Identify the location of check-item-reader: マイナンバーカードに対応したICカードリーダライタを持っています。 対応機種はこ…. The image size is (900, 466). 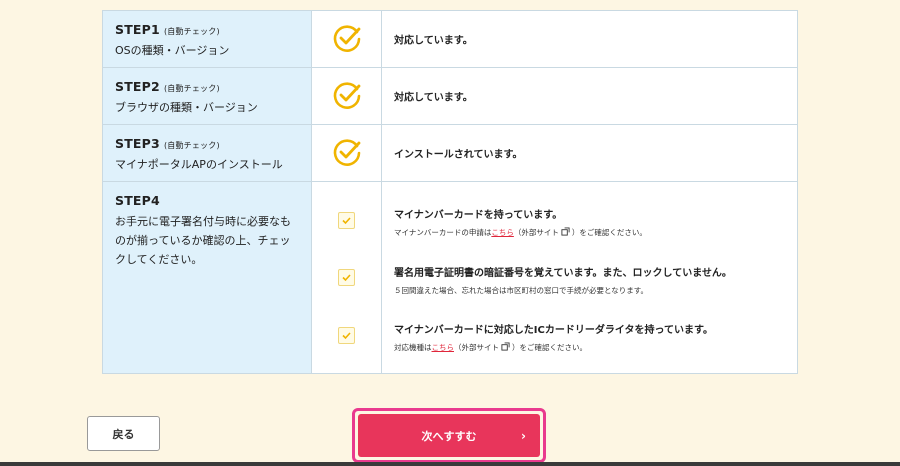
(553, 337).